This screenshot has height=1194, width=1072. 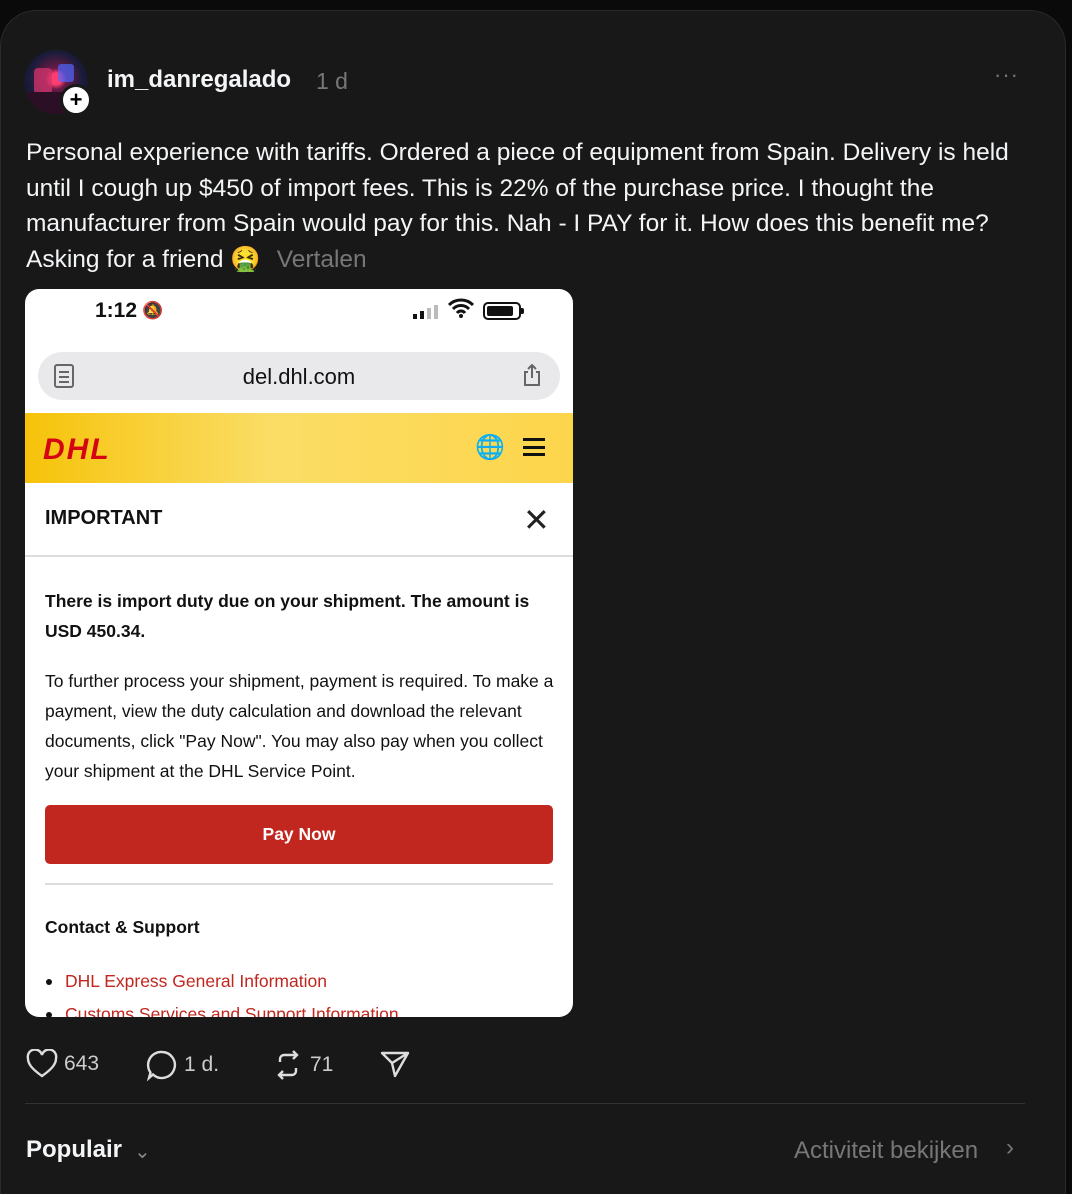 I want to click on modal-title: IMPORTANT, so click(x=104, y=518).